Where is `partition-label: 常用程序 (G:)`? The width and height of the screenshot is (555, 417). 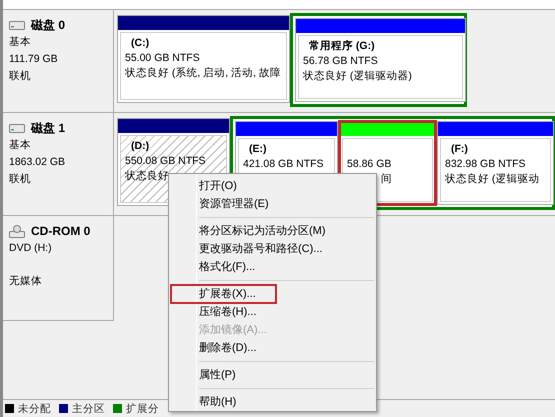 partition-label: 常用程序 (G:) is located at coordinates (342, 46).